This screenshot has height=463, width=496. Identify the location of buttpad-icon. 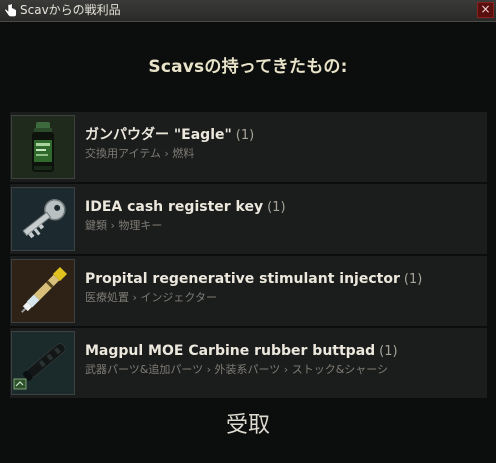
(43, 363).